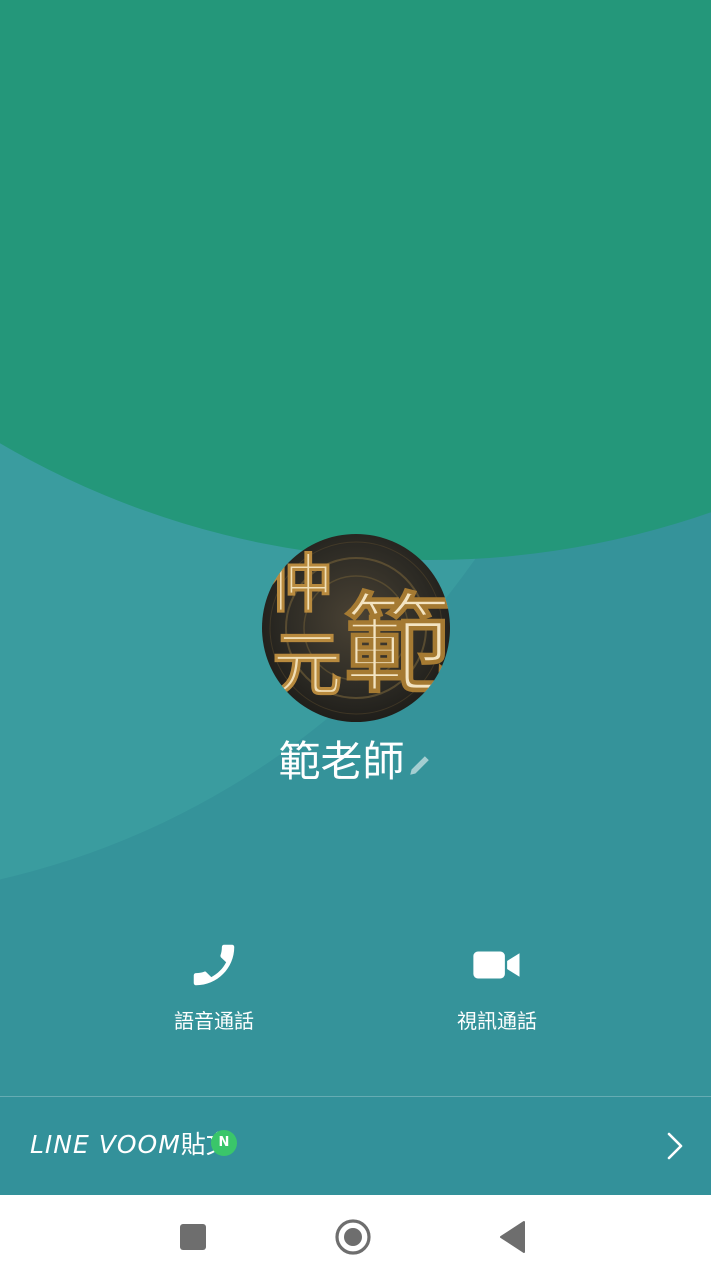  What do you see at coordinates (675, 1146) in the screenshot?
I see `chevron-right-icon` at bounding box center [675, 1146].